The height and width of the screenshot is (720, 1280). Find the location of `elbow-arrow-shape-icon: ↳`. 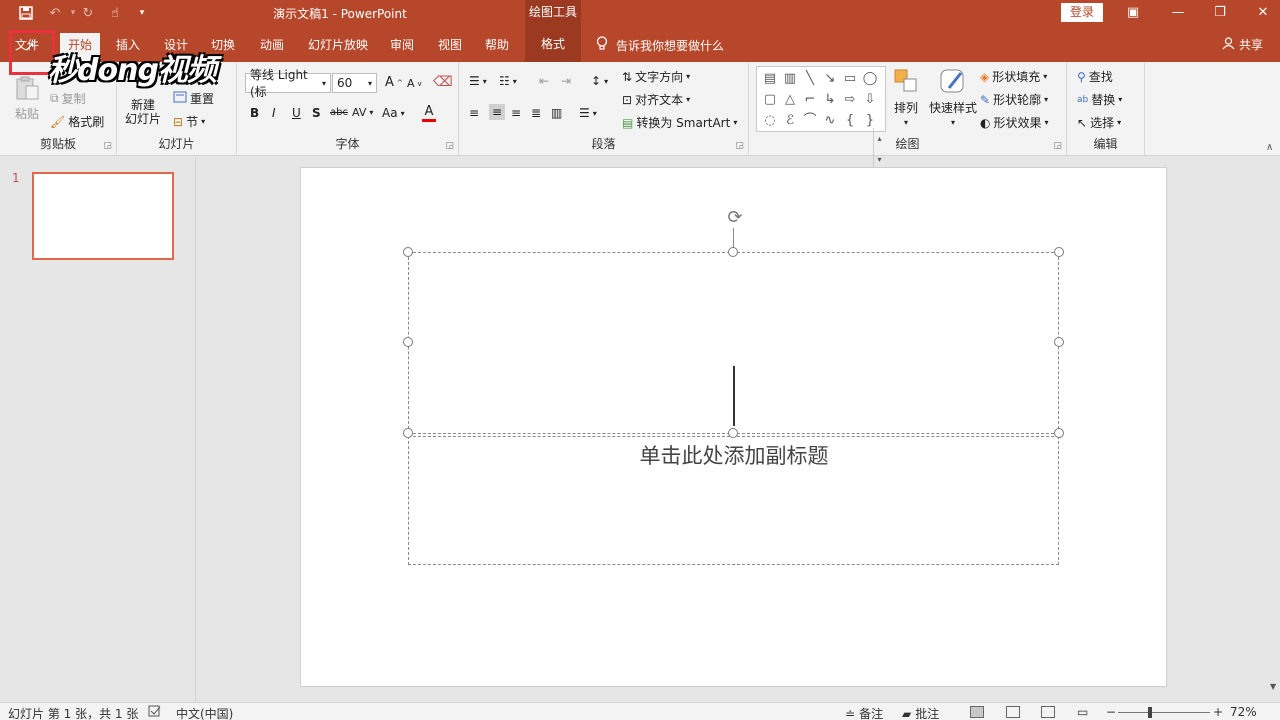

elbow-arrow-shape-icon: ↳ is located at coordinates (830, 99).